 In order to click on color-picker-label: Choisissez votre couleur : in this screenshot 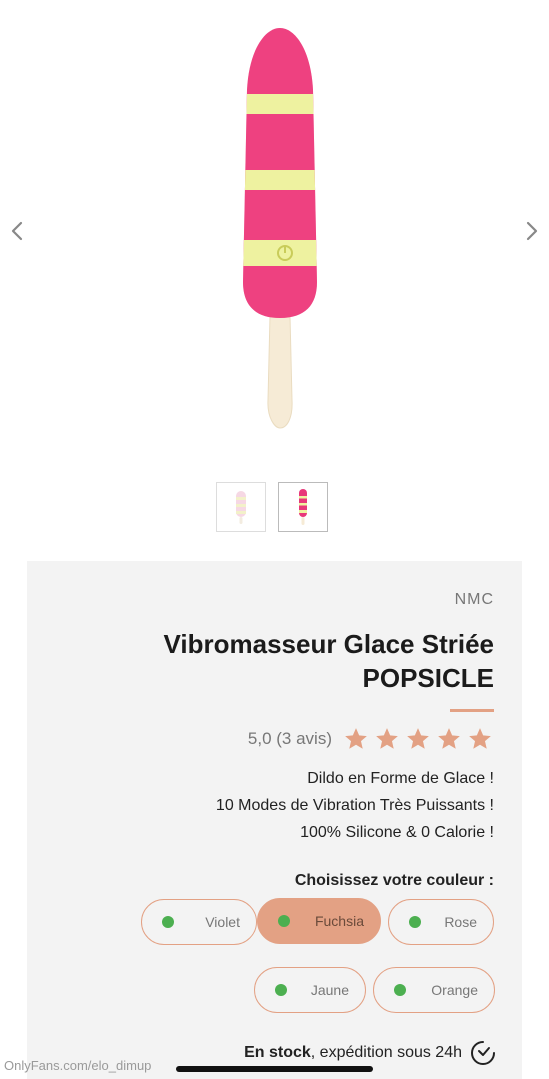, I will do `click(394, 880)`.